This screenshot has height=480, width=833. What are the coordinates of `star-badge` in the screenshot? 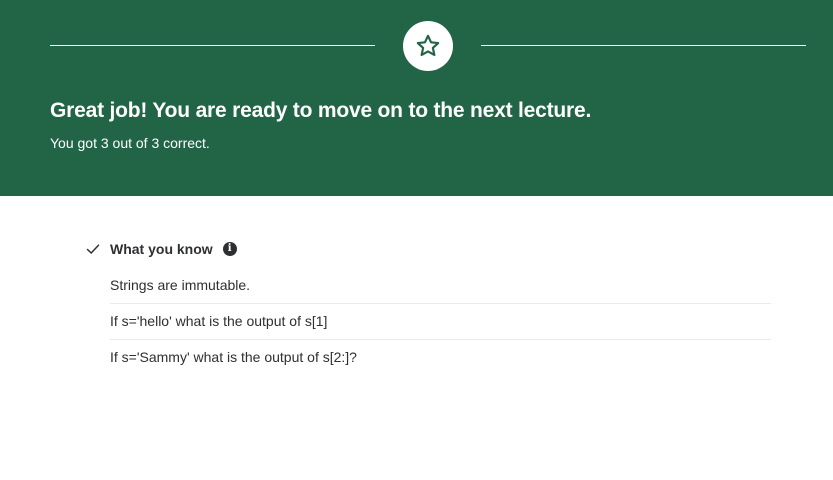 It's located at (428, 46).